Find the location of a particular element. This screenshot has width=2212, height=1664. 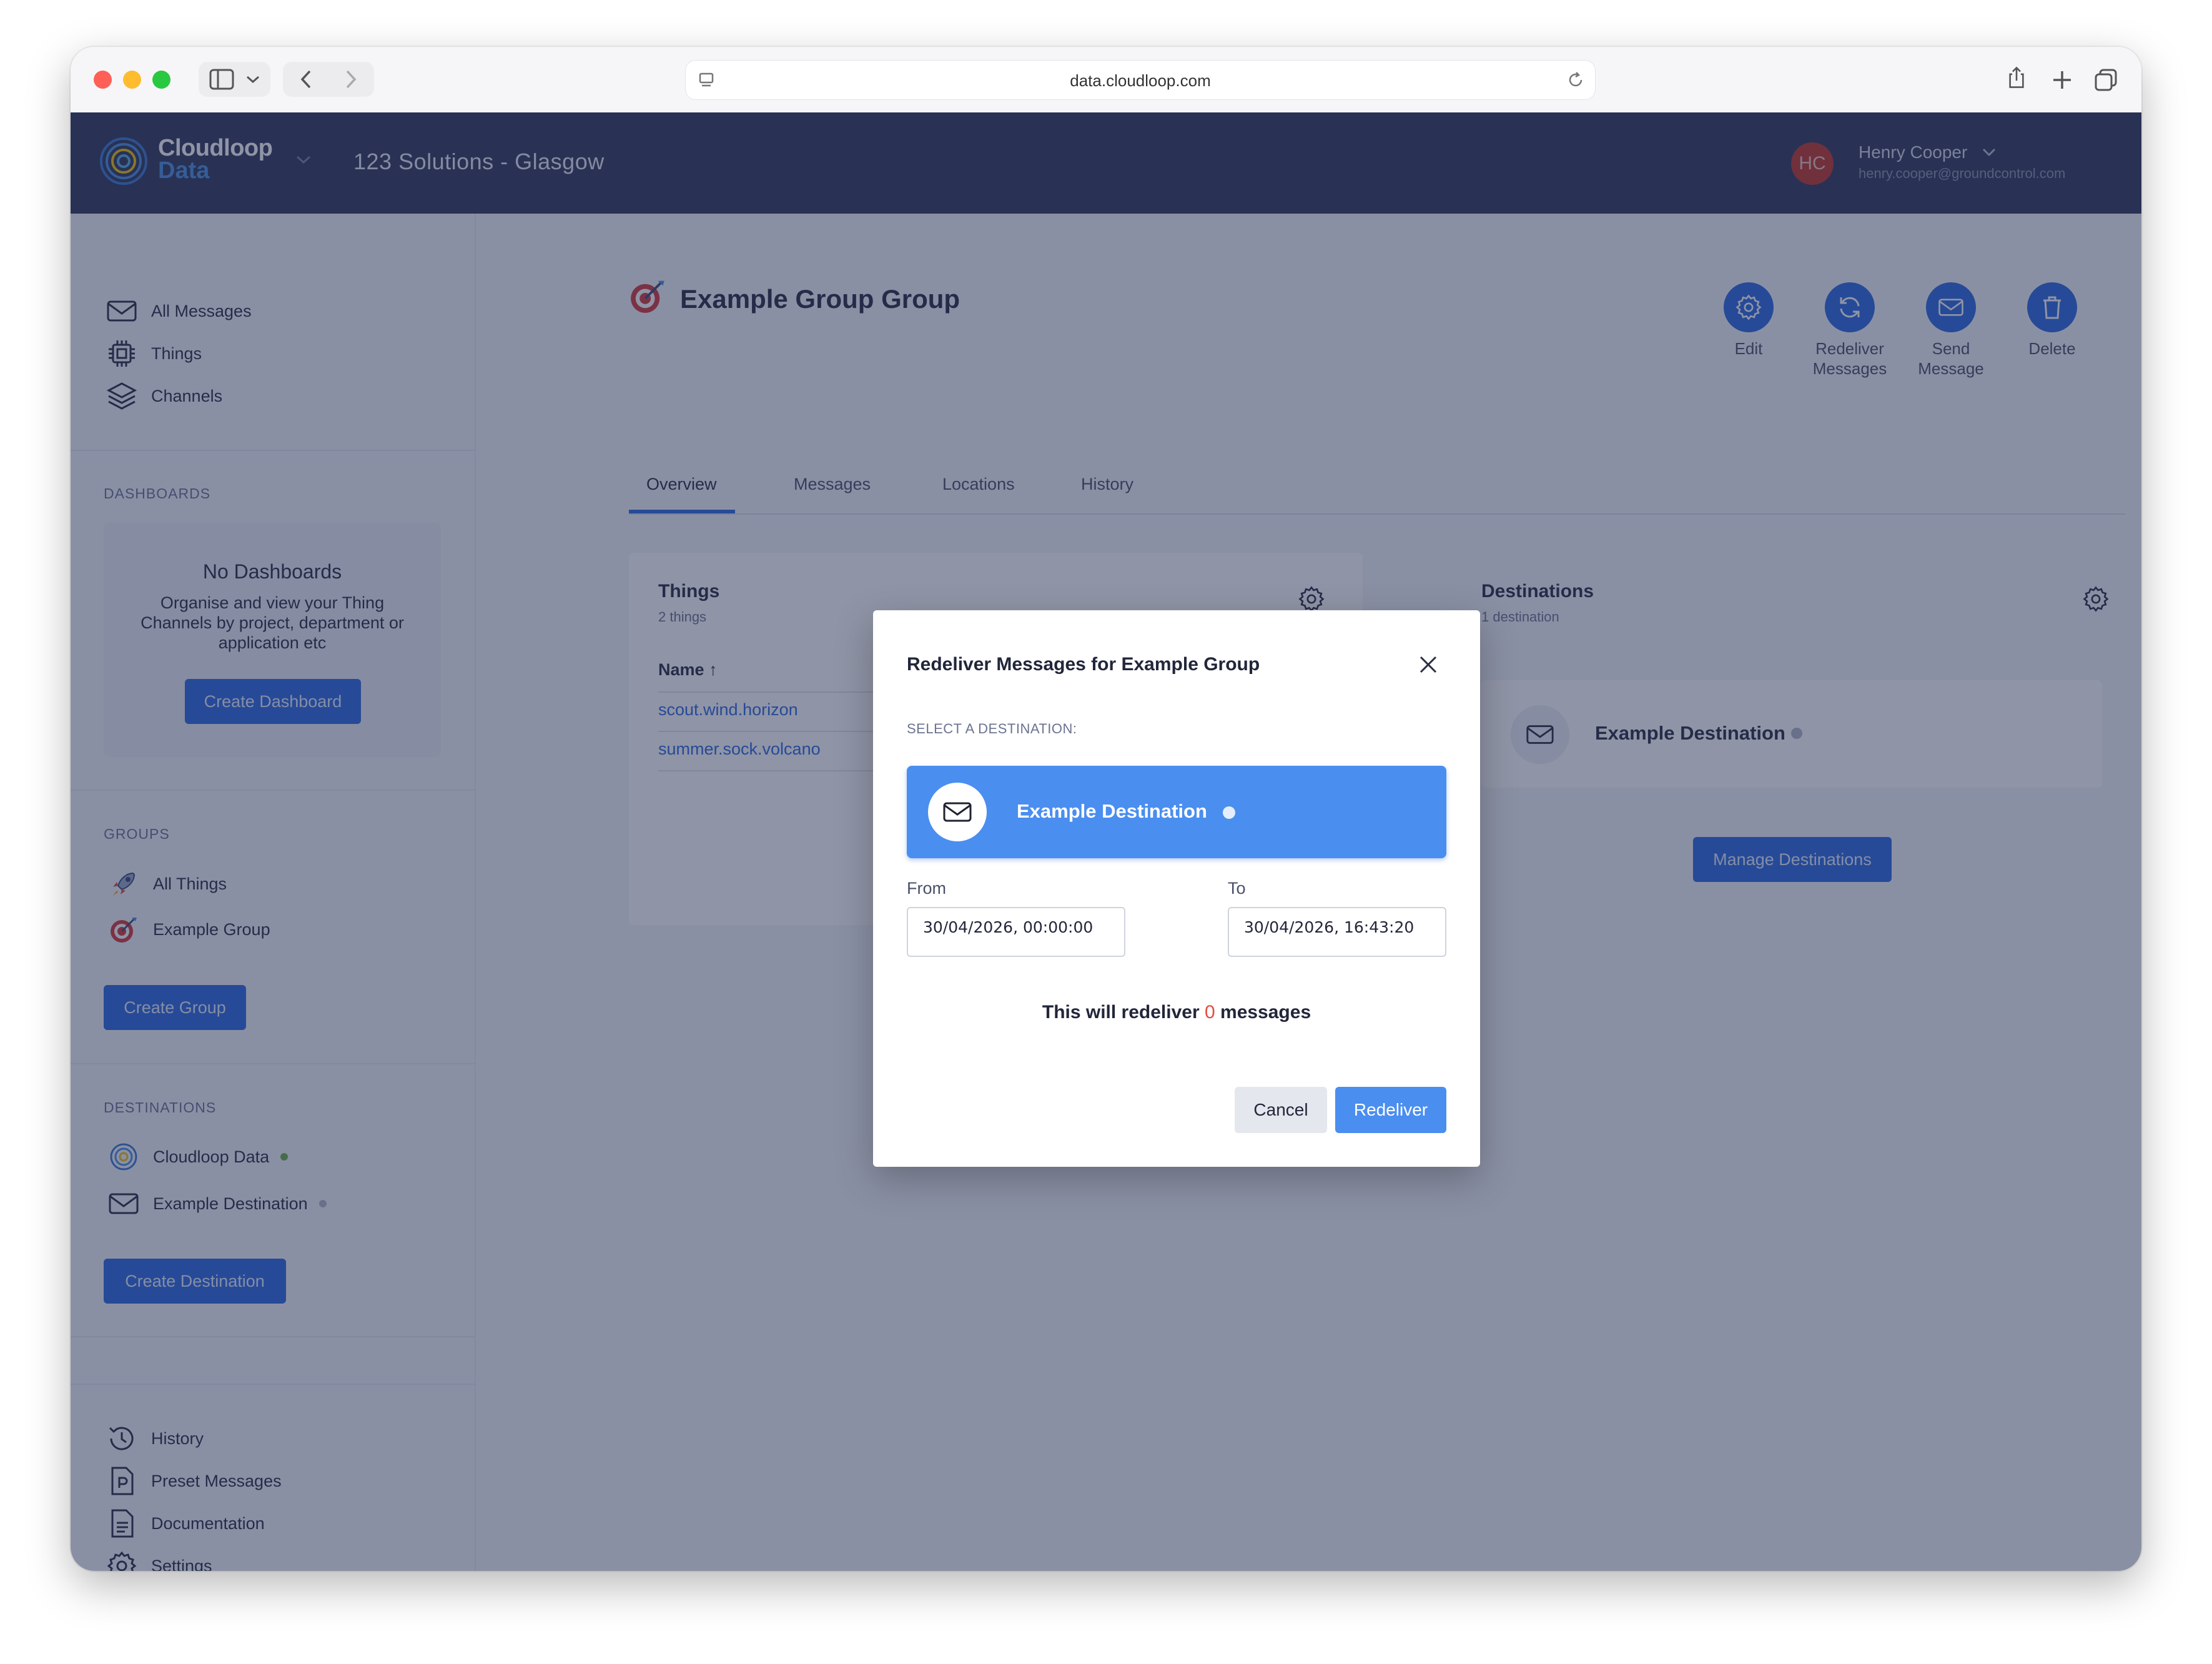

reload-icon is located at coordinates (1575, 80).